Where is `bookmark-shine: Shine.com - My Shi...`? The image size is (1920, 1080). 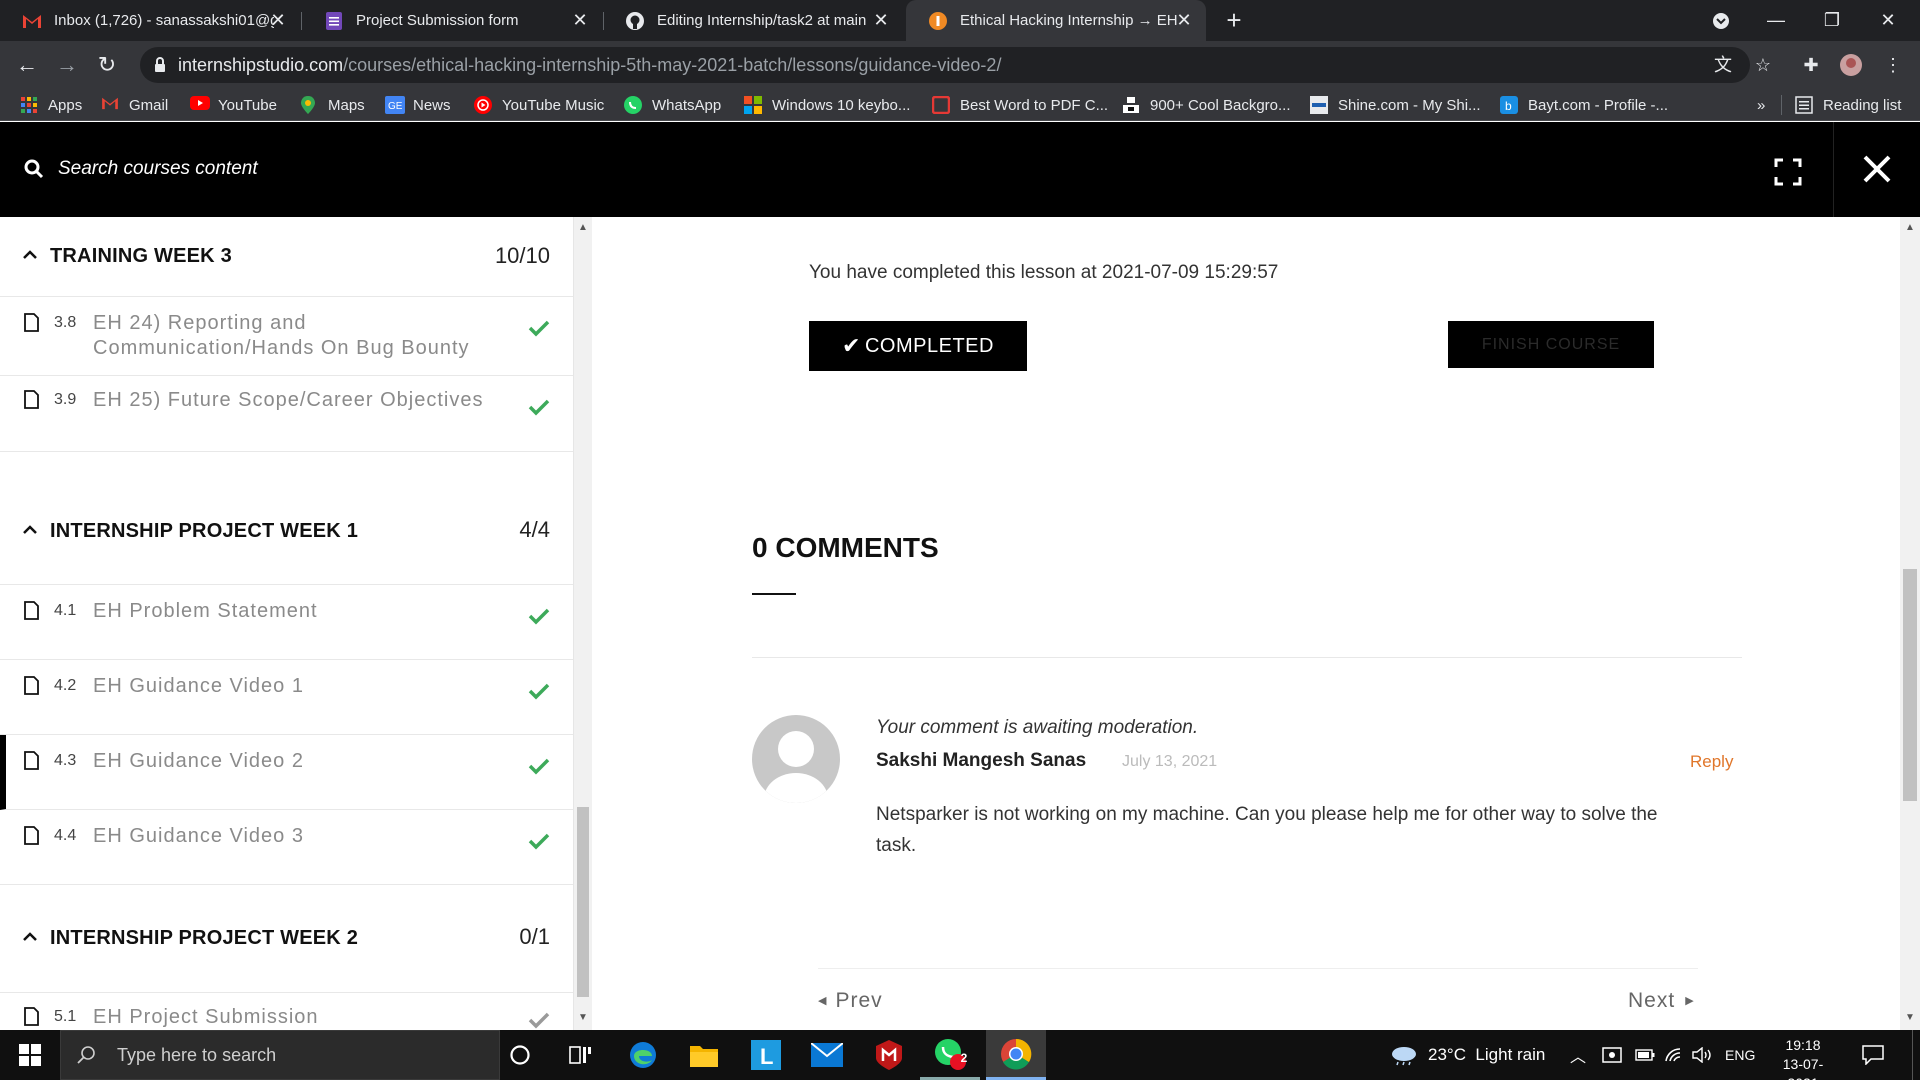
bookmark-shine: Shine.com - My Shi... is located at coordinates (1395, 105).